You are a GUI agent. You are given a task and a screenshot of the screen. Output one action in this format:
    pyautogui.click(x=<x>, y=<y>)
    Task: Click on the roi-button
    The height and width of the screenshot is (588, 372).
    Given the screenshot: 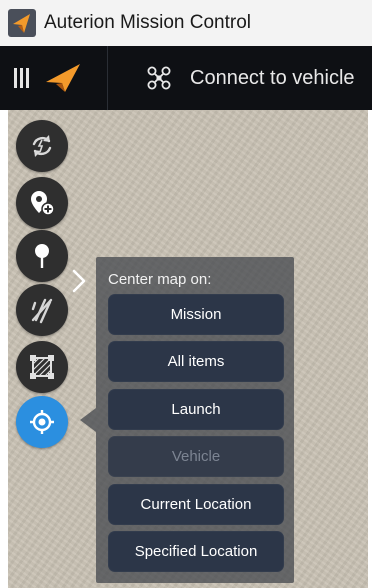 What is the action you would take?
    pyautogui.click(x=42, y=256)
    